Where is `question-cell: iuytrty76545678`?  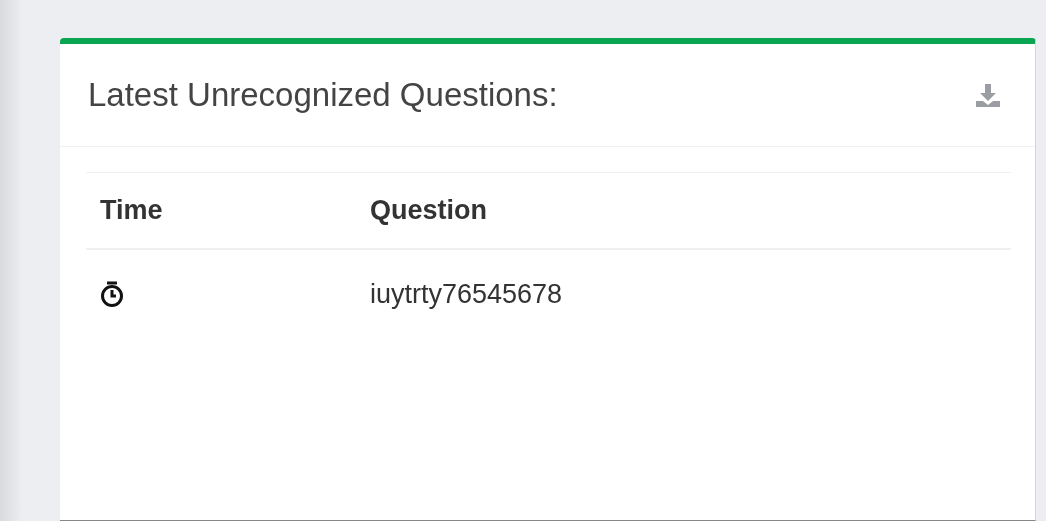 question-cell: iuytrty76545678 is located at coordinates (466, 294).